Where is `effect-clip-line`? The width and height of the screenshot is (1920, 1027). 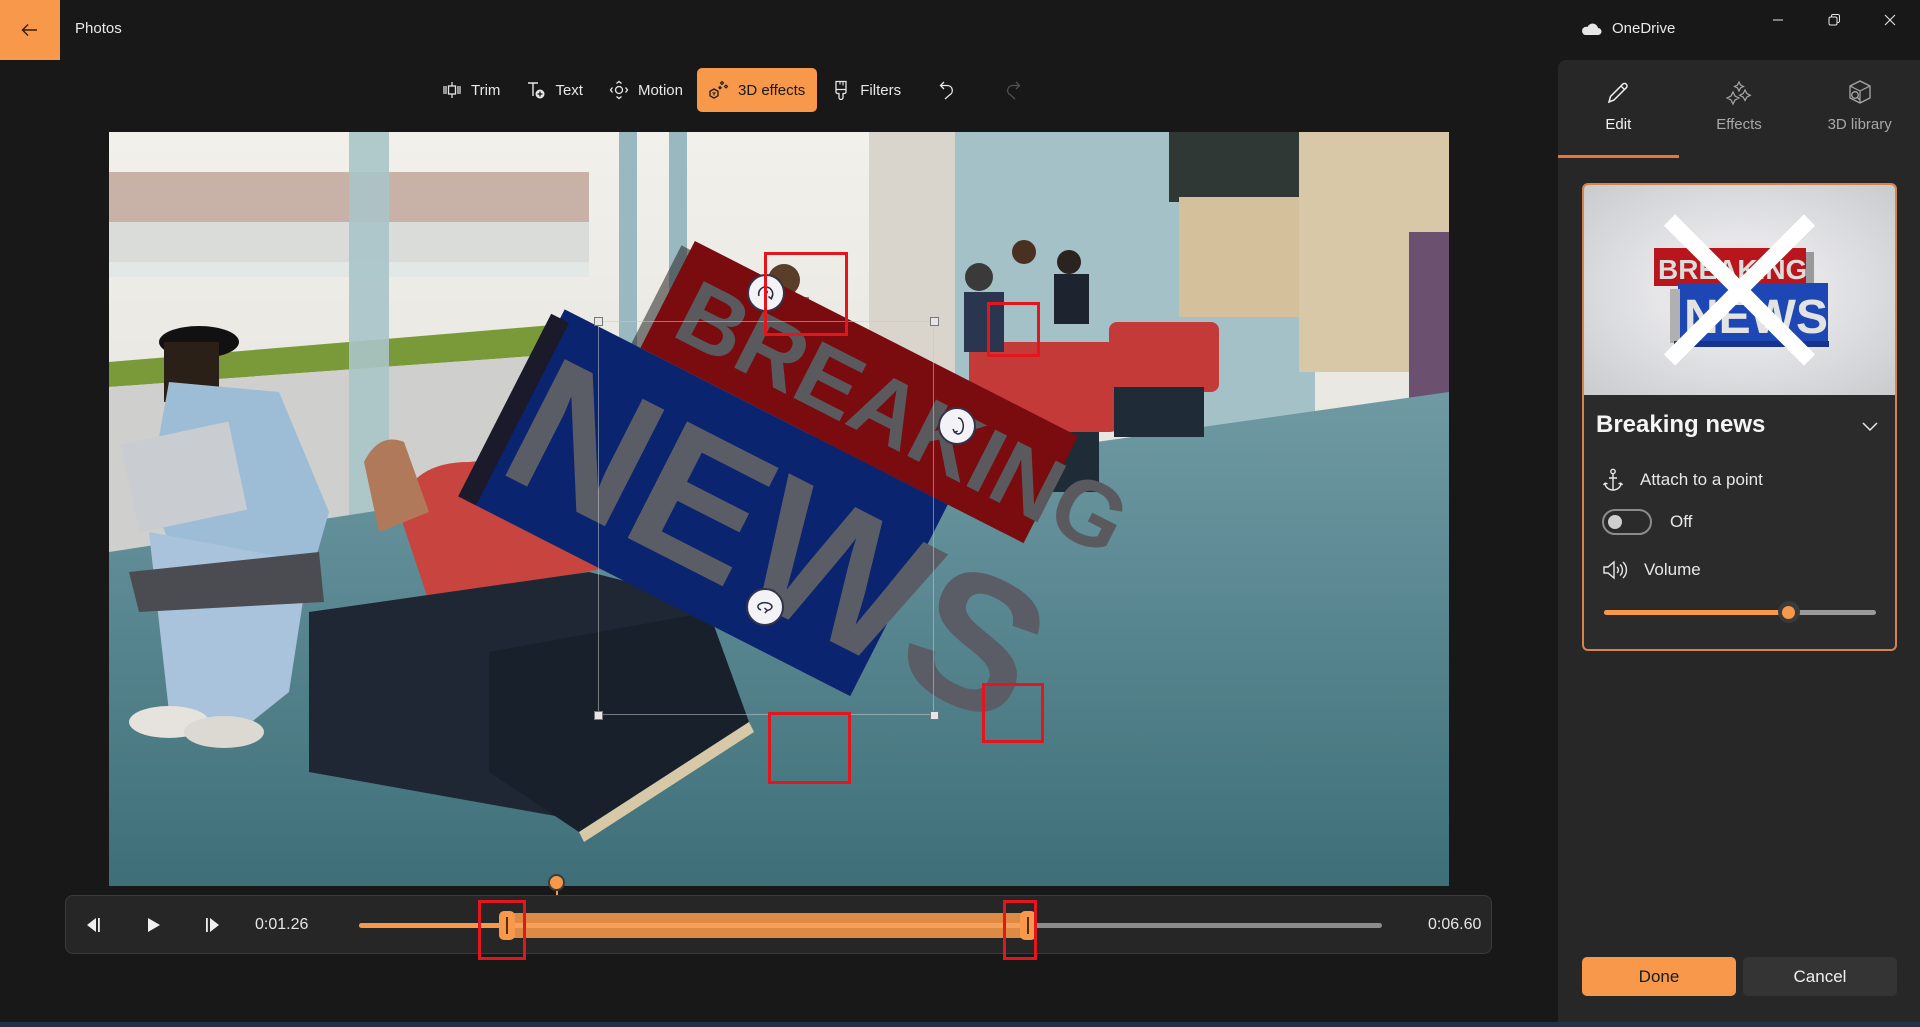 effect-clip-line is located at coordinates (772, 925).